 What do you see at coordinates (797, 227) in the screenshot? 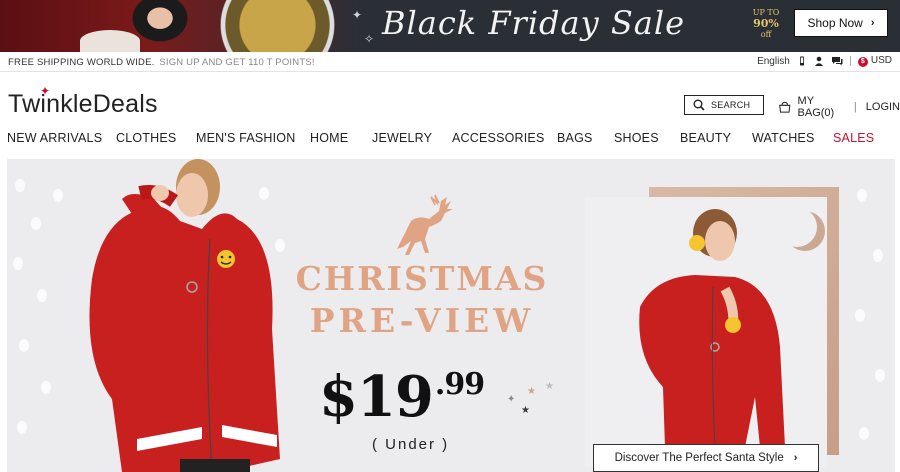
I see `crescent-moon-icon` at bounding box center [797, 227].